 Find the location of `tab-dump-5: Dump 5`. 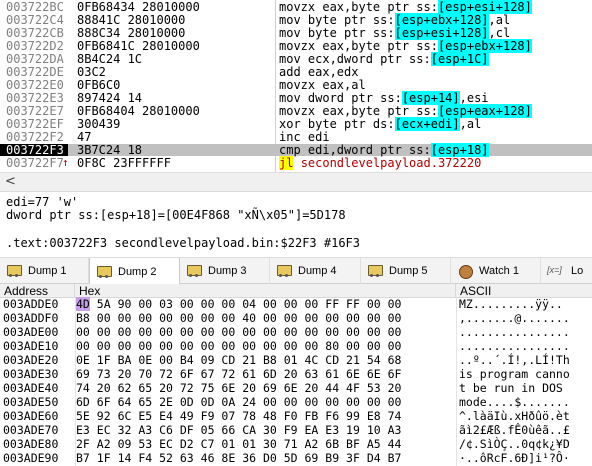

tab-dump-5: Dump 5 is located at coordinates (406, 271).